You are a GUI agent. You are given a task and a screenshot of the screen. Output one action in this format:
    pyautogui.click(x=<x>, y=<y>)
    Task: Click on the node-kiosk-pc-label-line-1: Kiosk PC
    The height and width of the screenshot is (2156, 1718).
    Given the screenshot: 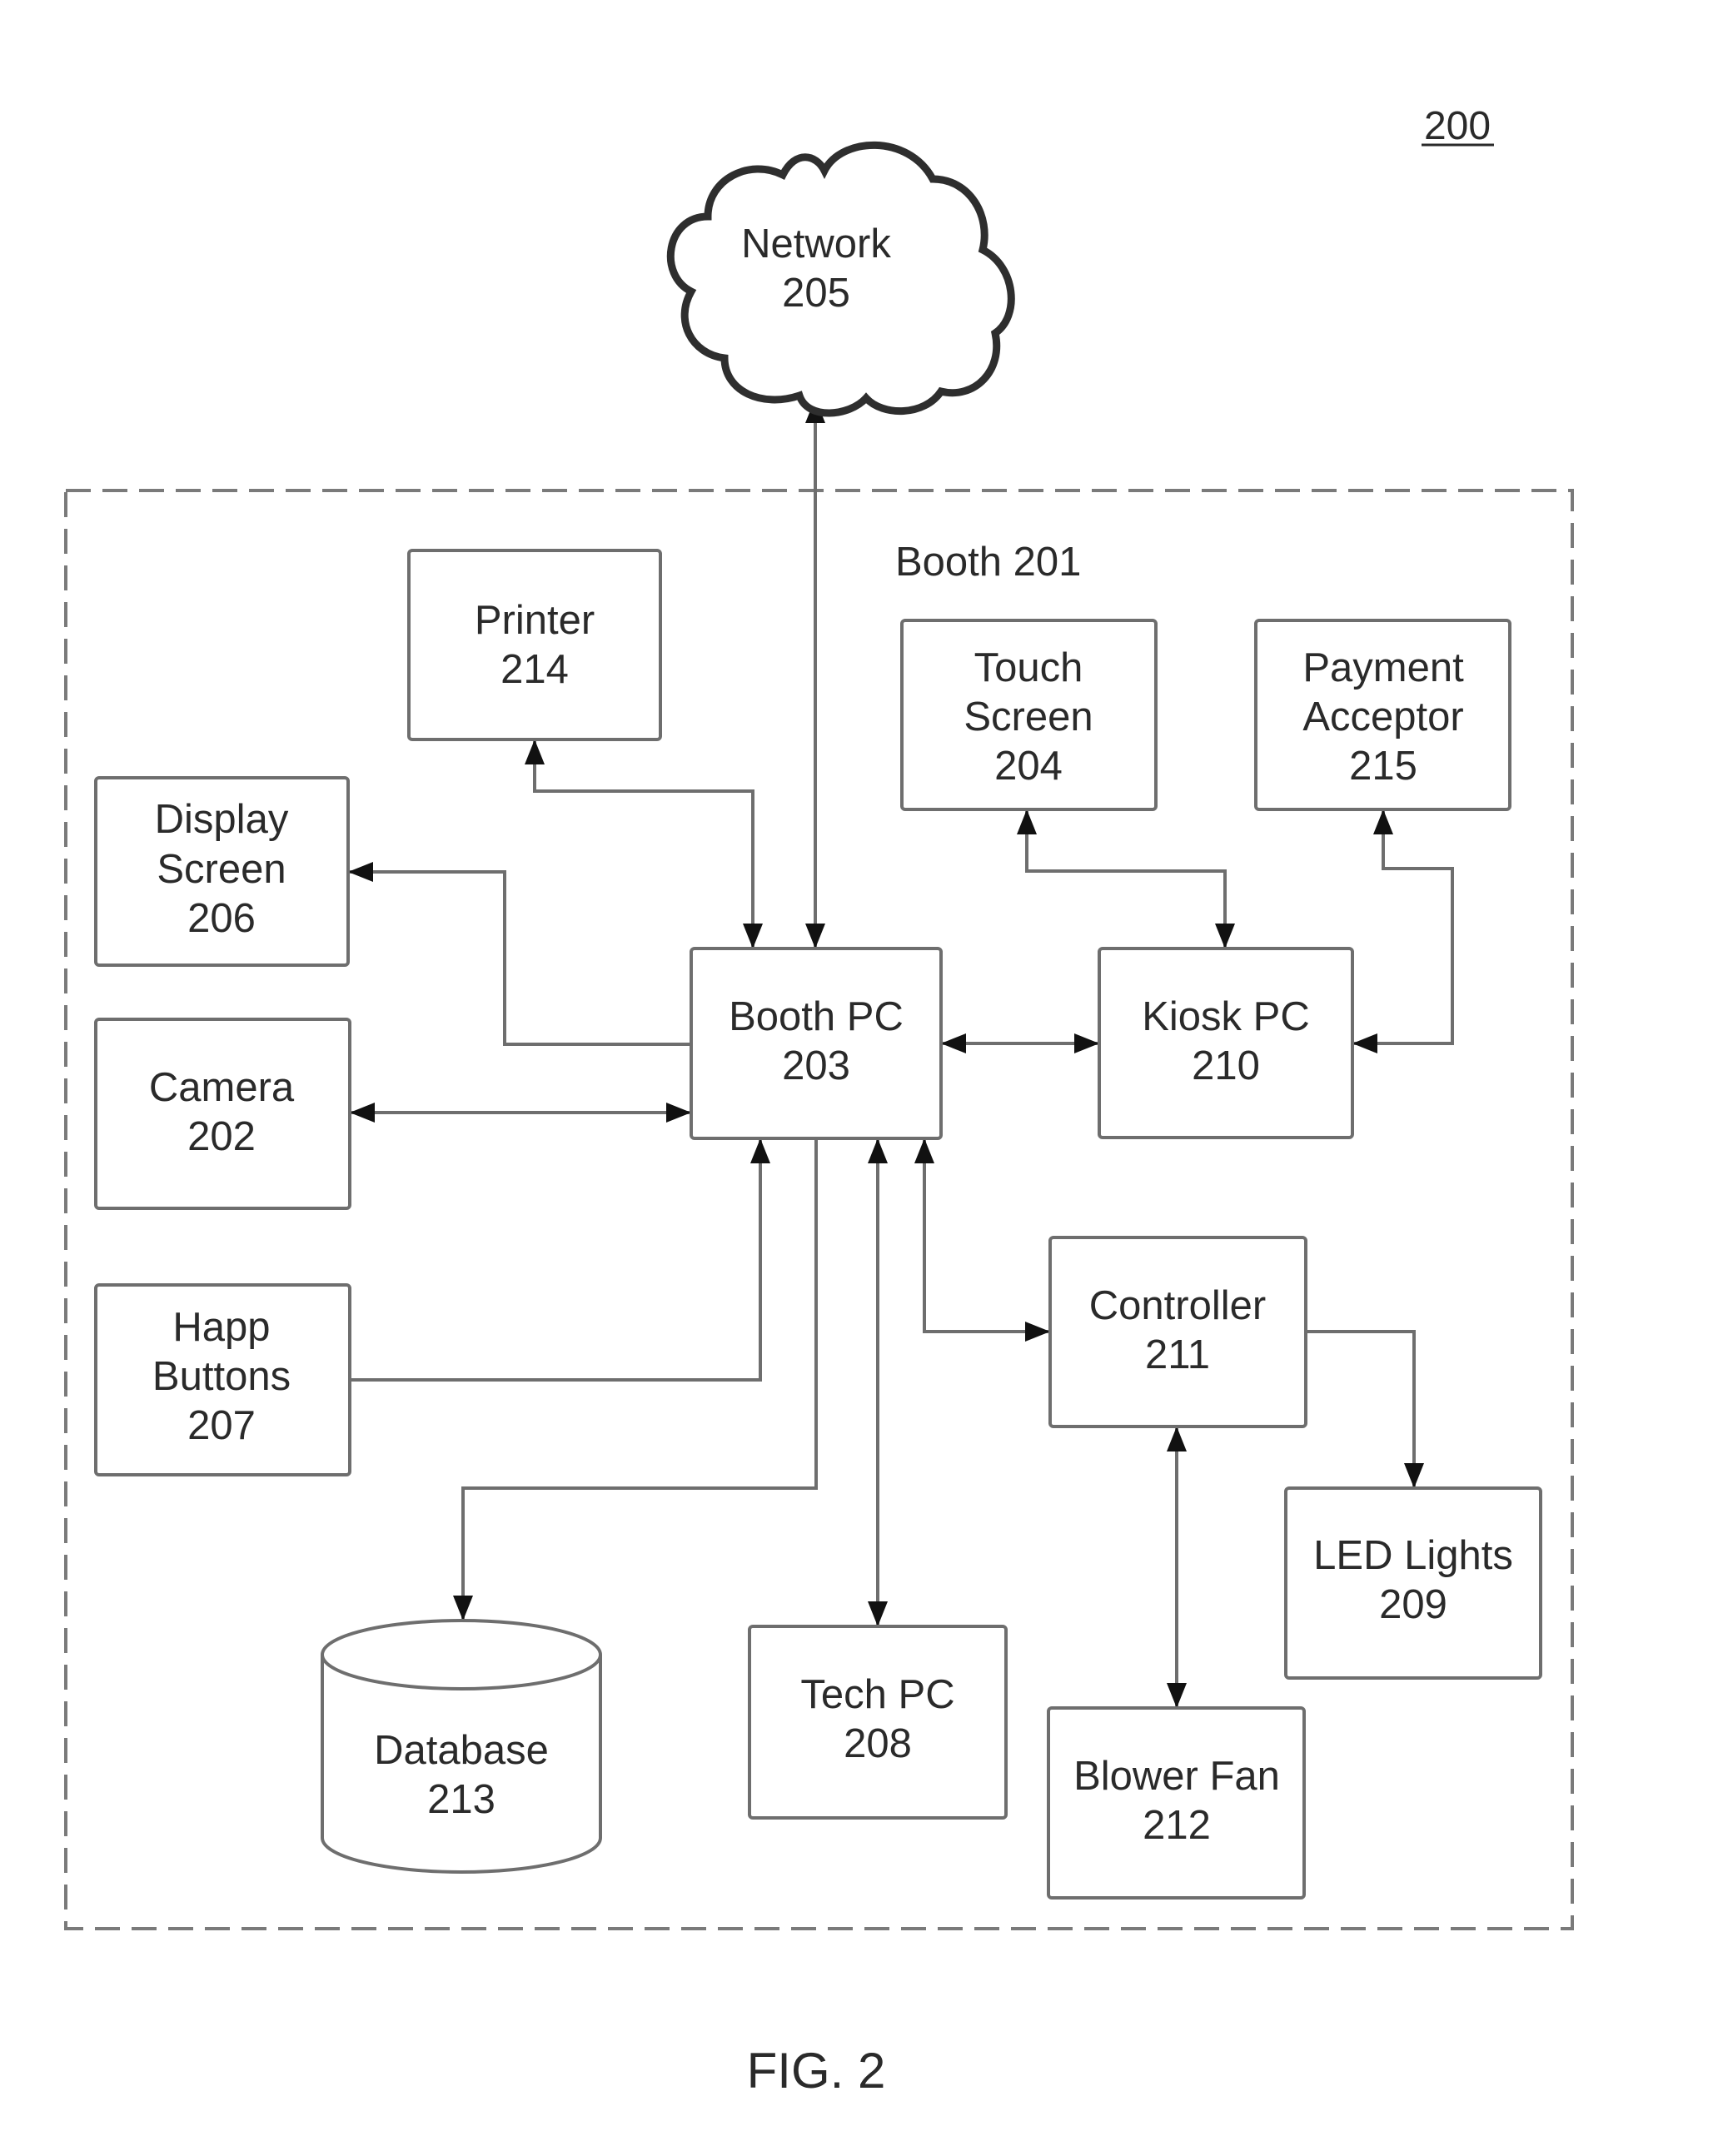 What is the action you would take?
    pyautogui.click(x=1226, y=1016)
    